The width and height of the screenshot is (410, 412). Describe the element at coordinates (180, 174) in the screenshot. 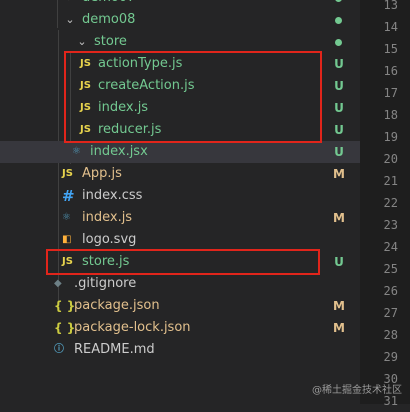

I see `tree-file-App-js: JS App.js M` at that location.